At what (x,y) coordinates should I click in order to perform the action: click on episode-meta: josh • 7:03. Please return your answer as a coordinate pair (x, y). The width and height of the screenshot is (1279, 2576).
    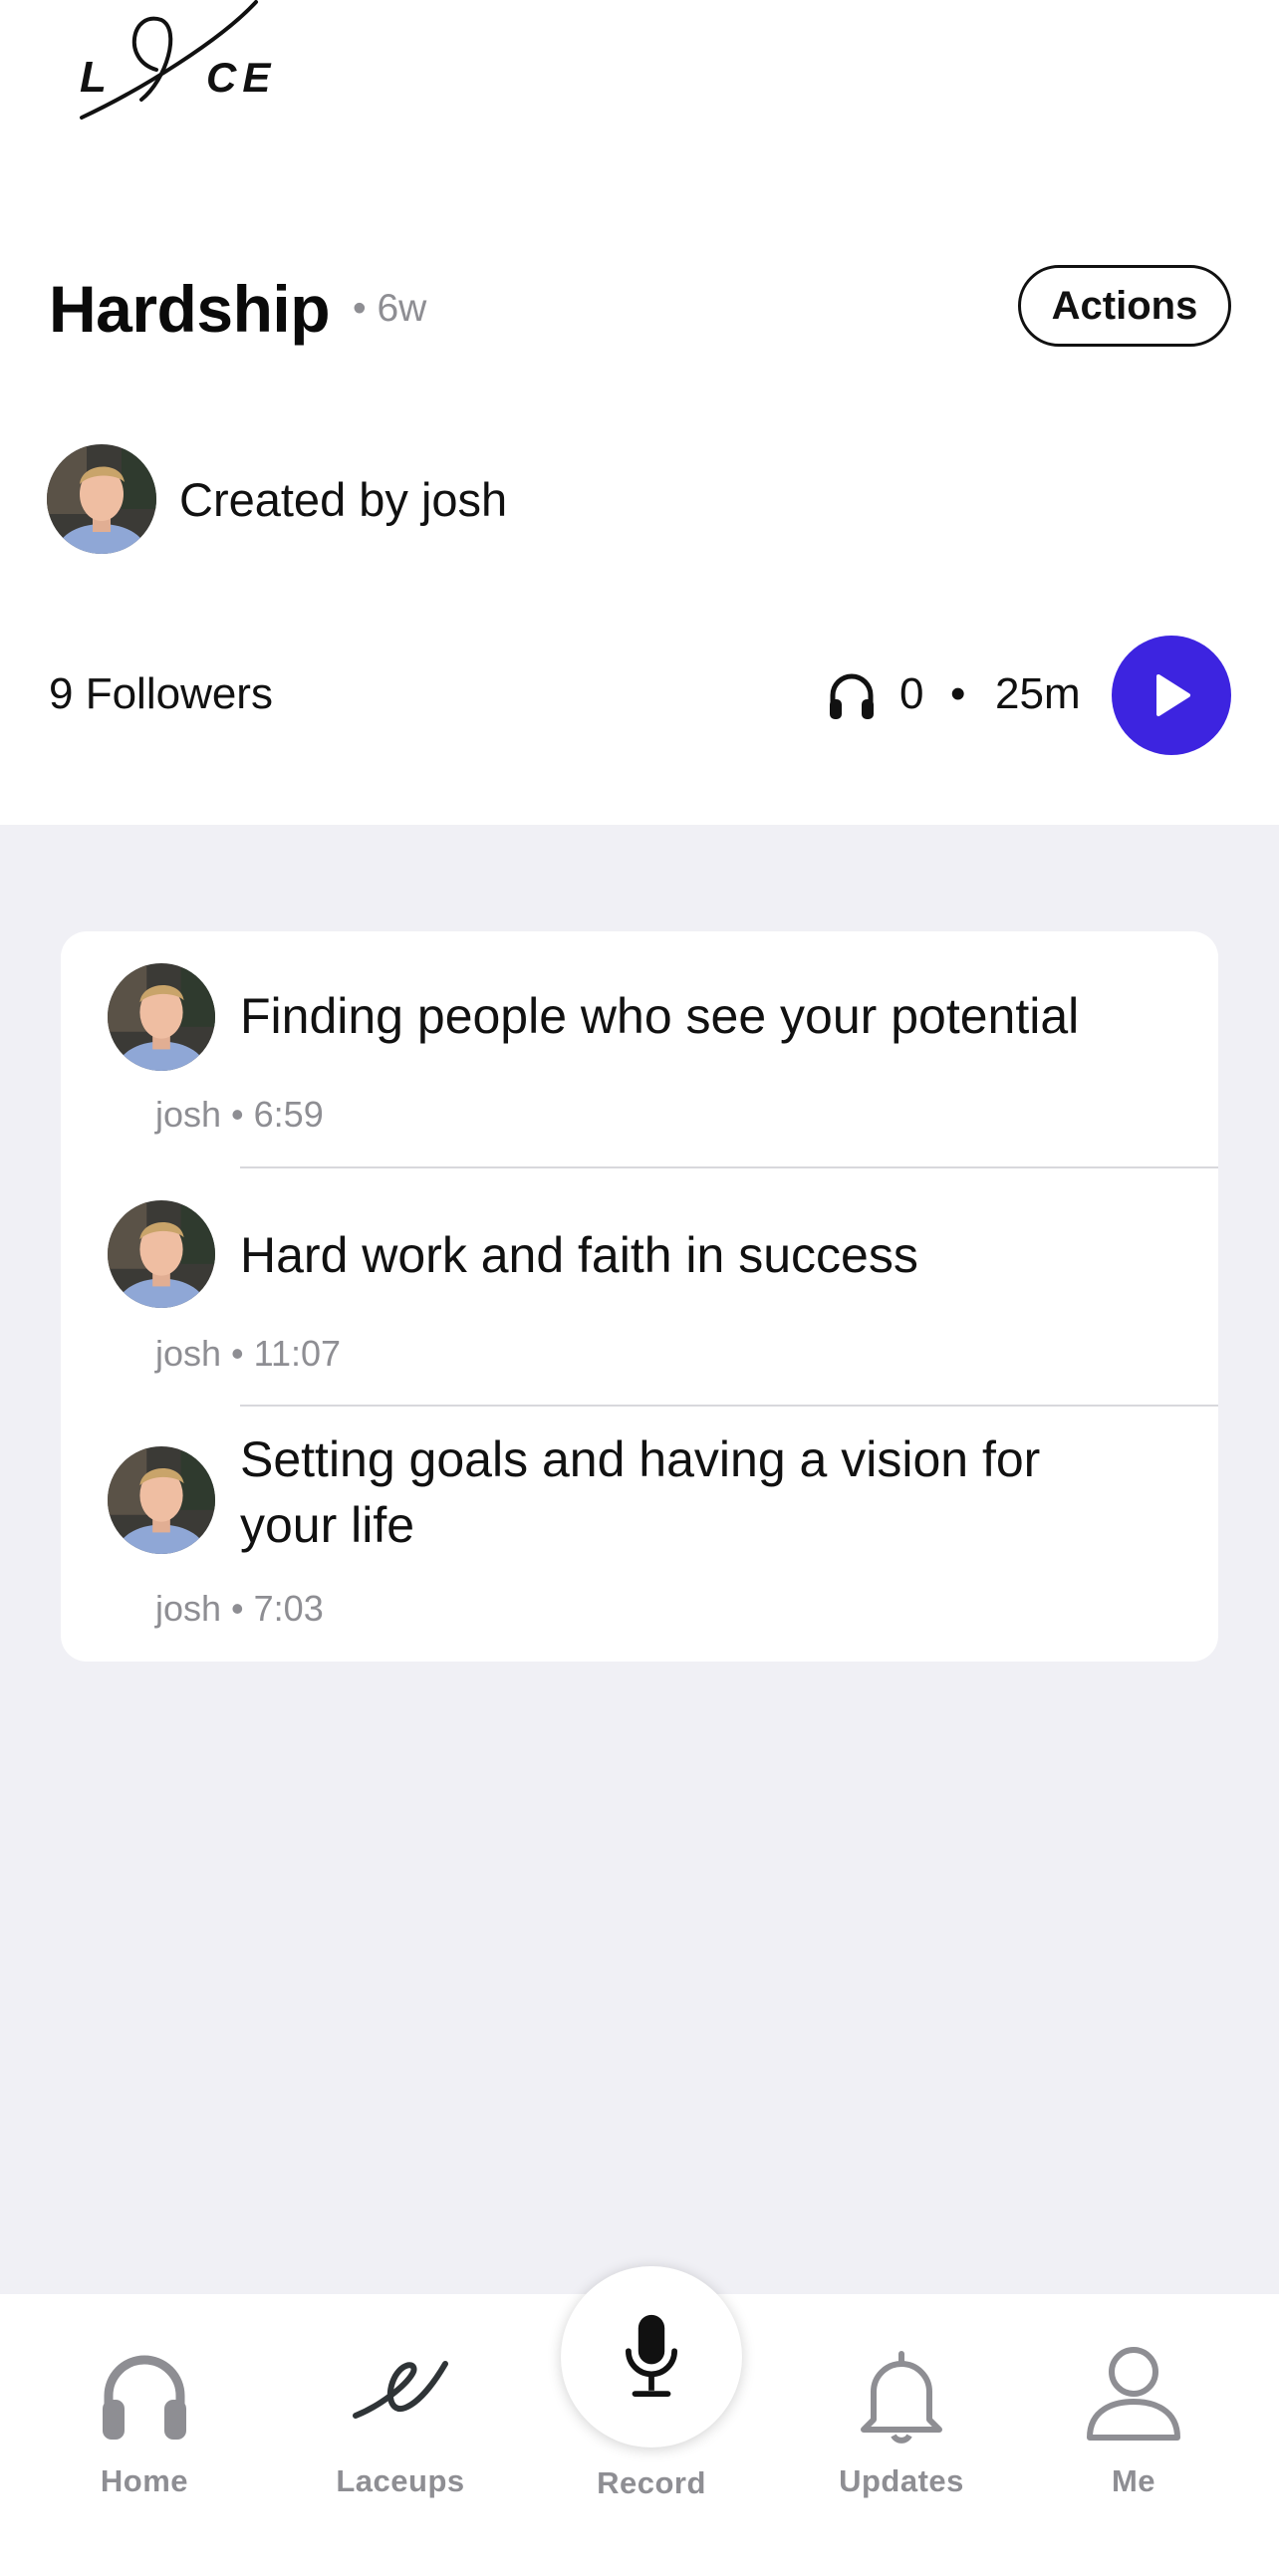
    Looking at the image, I should click on (240, 1608).